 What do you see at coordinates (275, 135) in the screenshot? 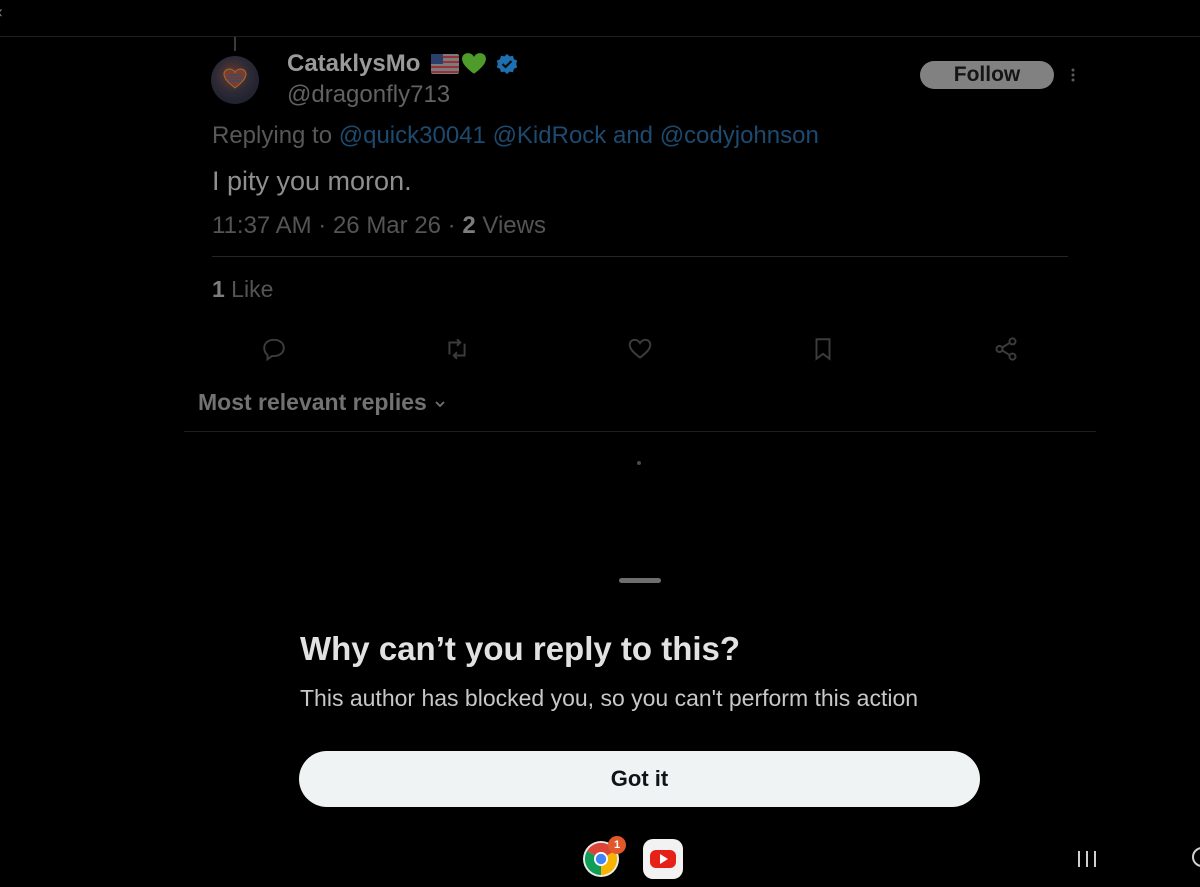
I see `replying-prefix: Replying to` at bounding box center [275, 135].